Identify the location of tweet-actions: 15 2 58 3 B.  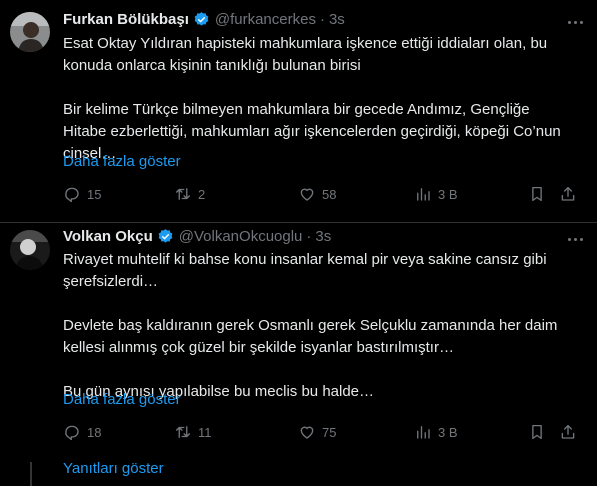
(323, 196).